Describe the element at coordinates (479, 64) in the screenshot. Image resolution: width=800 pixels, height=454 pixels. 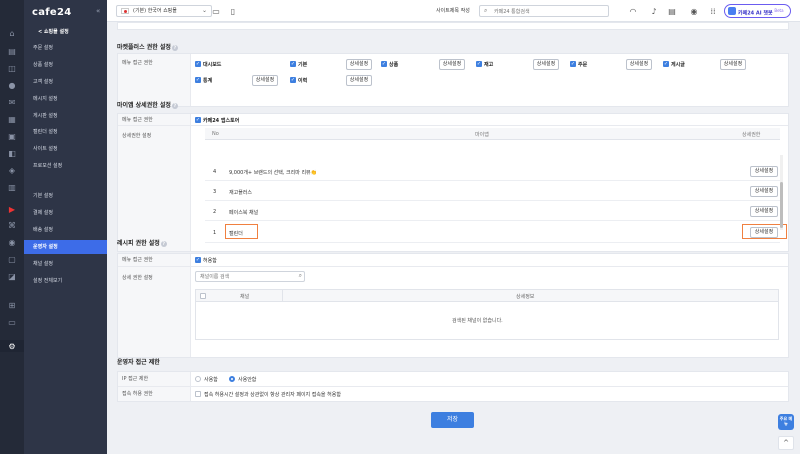
I see `checkbox-inventory: ✓` at that location.